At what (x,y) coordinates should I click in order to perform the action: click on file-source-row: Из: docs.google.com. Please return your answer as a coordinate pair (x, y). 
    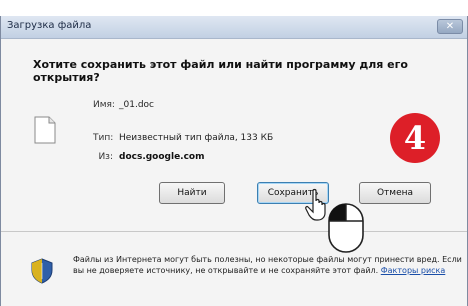
    Looking at the image, I should click on (149, 157).